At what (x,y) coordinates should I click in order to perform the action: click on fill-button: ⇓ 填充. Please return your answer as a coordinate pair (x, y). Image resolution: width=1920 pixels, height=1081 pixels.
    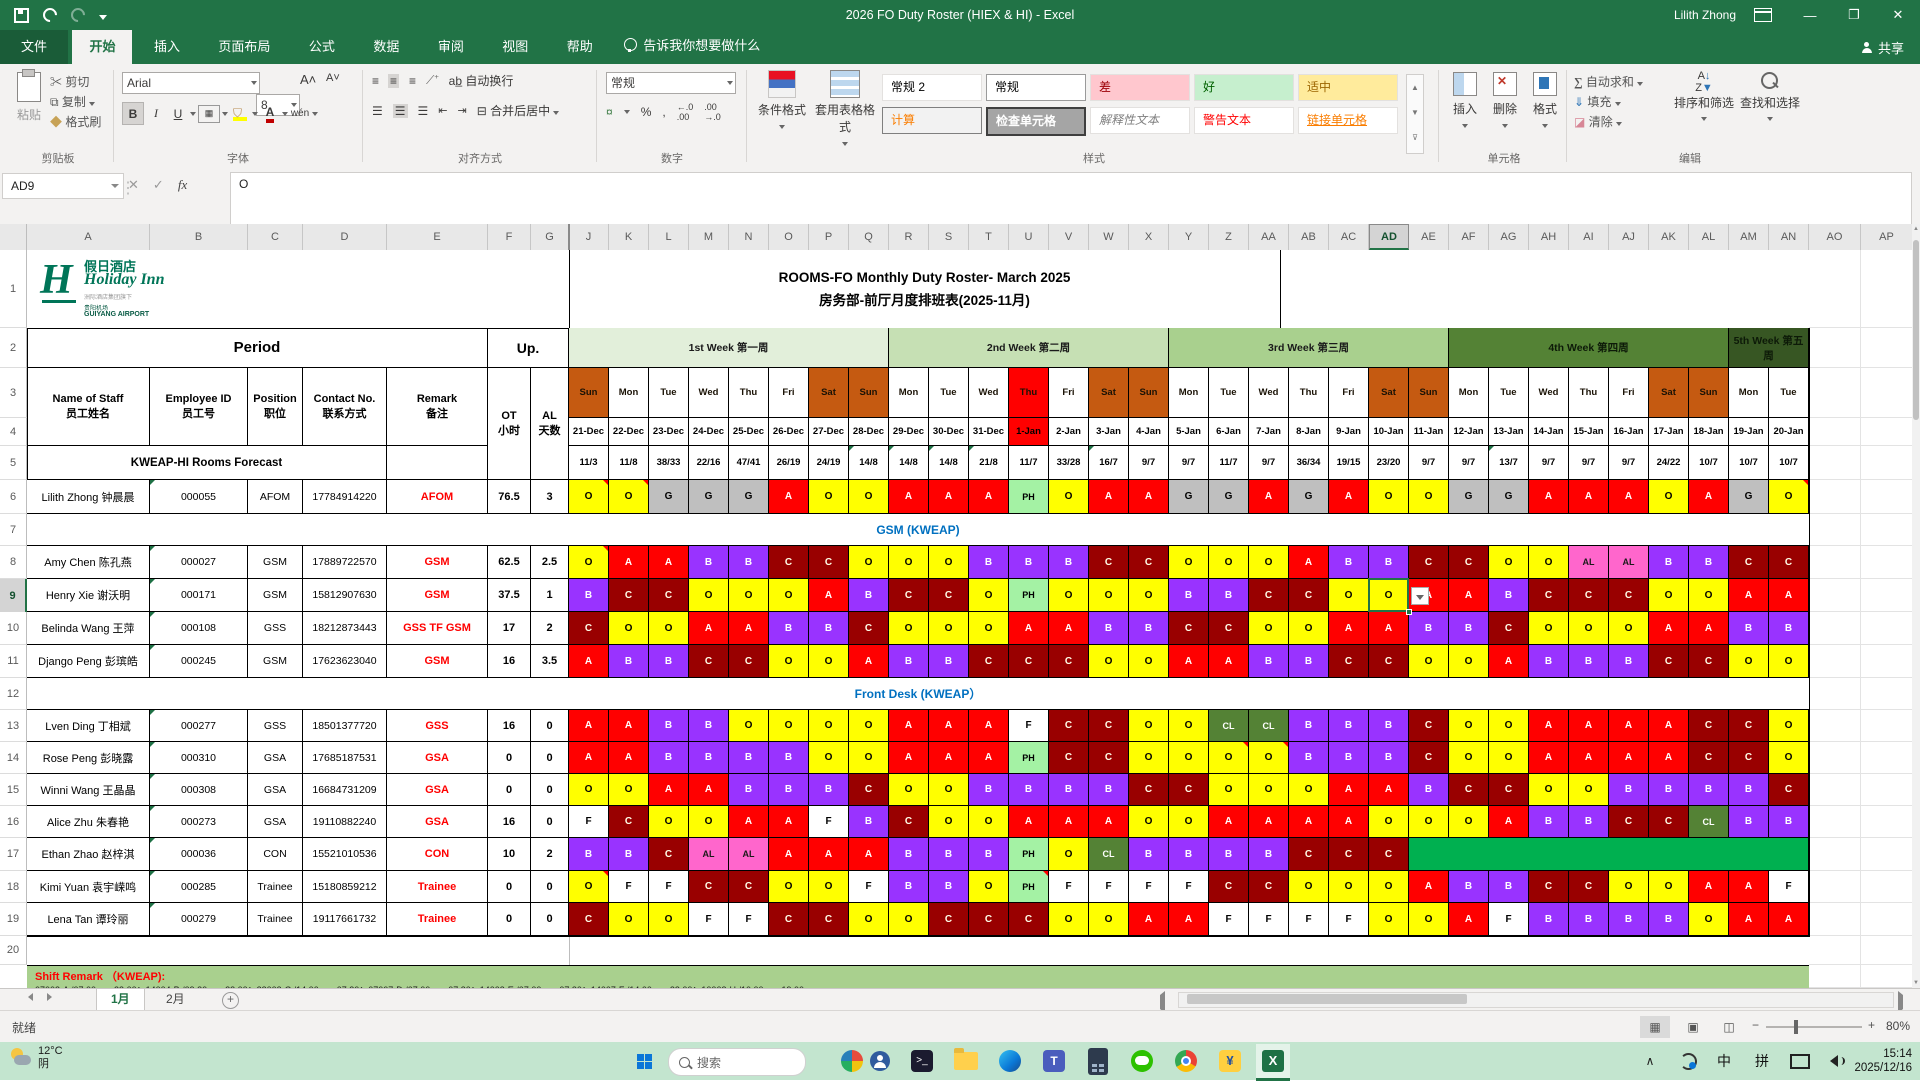
    Looking at the image, I should click on (1608, 102).